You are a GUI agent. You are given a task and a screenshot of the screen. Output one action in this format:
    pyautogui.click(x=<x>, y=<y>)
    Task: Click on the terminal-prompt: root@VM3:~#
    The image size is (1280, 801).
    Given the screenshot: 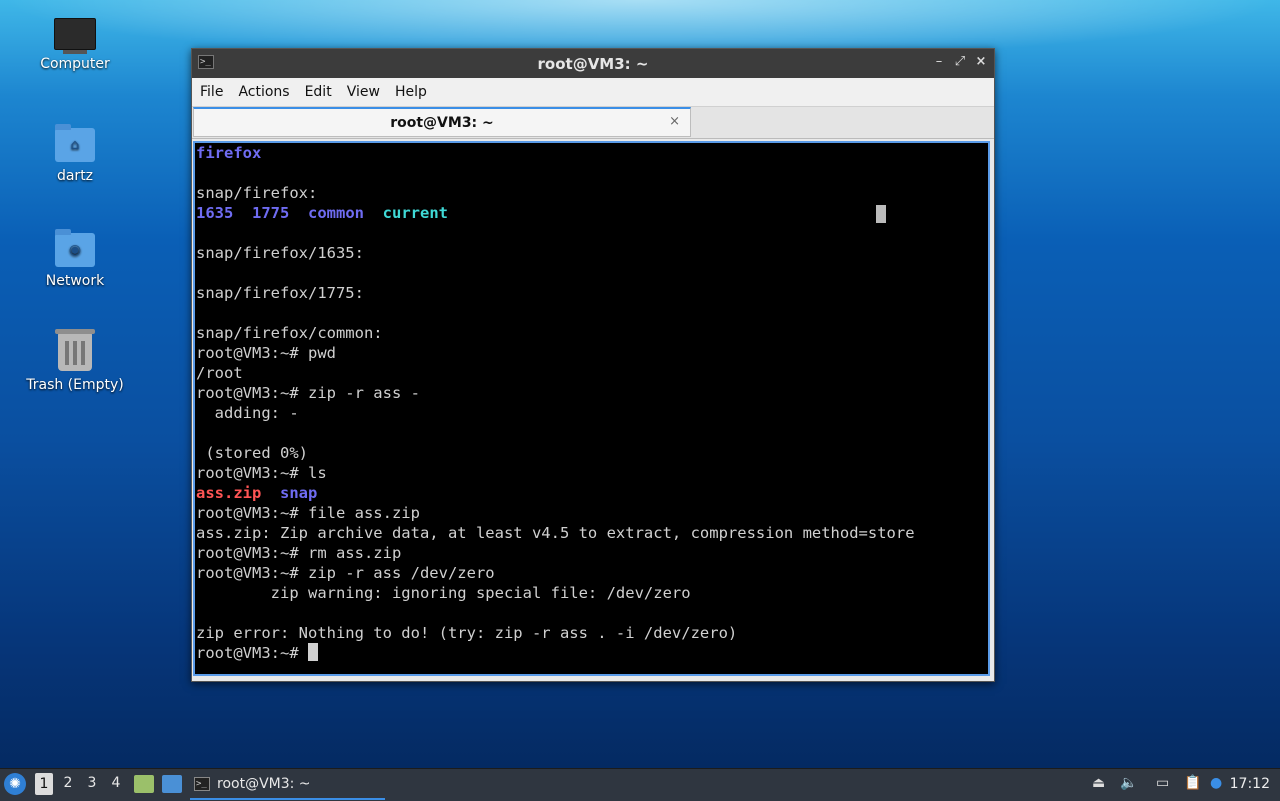 What is the action you would take?
    pyautogui.click(x=252, y=653)
    